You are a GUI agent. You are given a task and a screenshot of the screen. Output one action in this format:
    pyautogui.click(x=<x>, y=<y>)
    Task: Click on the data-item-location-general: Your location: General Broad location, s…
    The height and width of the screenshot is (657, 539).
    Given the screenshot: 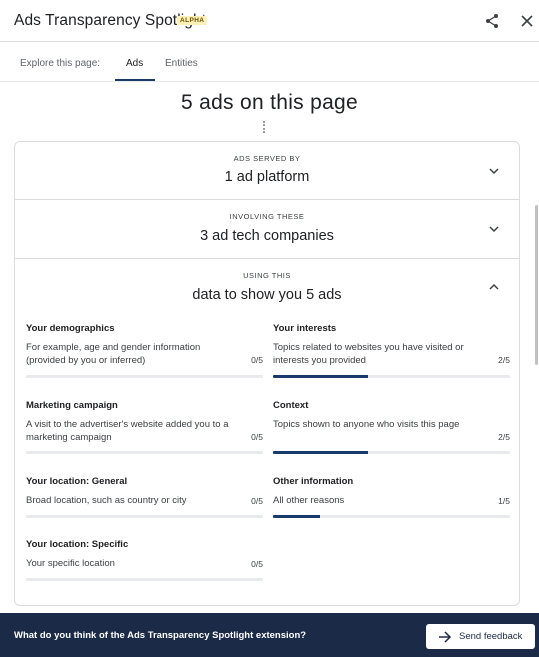 What is the action you would take?
    pyautogui.click(x=144, y=501)
    